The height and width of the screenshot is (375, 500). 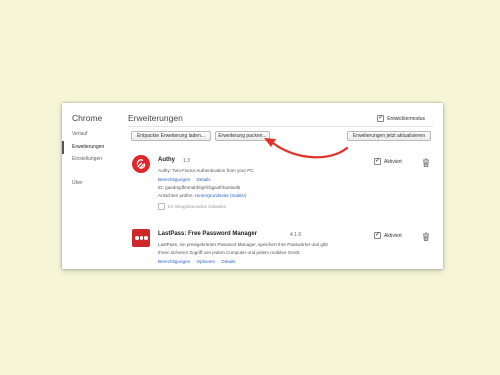 What do you see at coordinates (381, 118) in the screenshot?
I see `devmode-checkbox: ✓` at bounding box center [381, 118].